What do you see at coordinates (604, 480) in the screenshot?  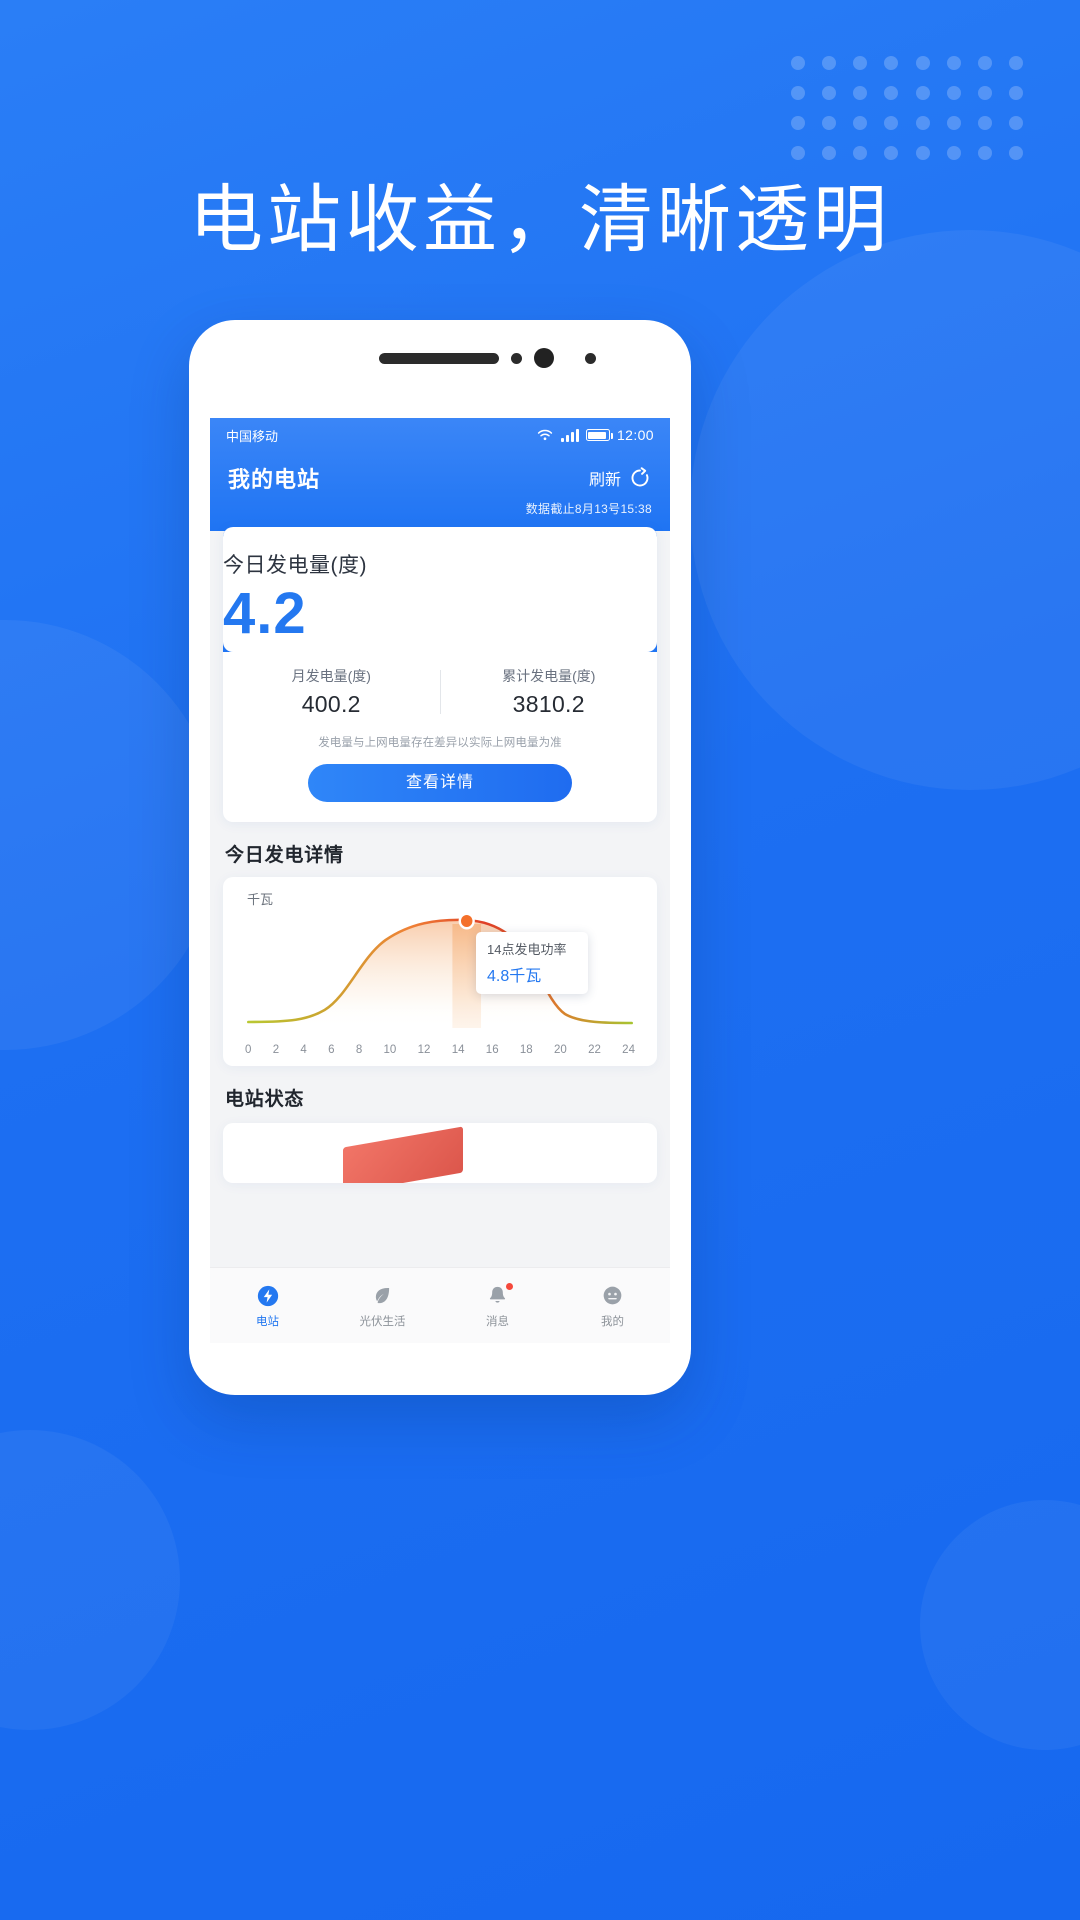 I see `refresh-label: 刷新` at bounding box center [604, 480].